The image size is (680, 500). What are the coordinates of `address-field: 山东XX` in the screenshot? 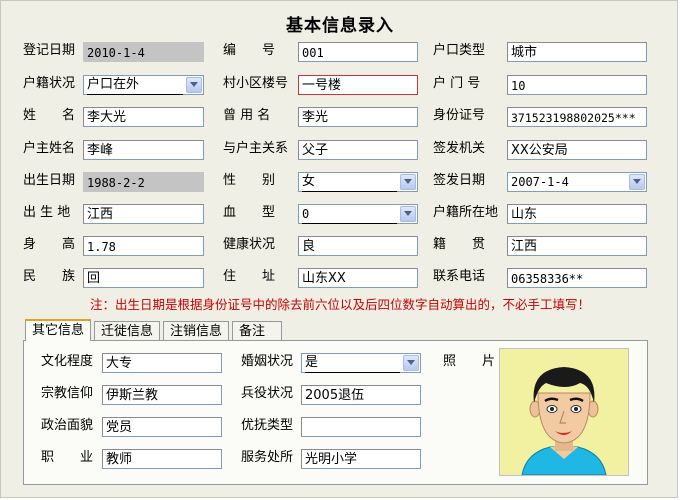 It's located at (358, 278).